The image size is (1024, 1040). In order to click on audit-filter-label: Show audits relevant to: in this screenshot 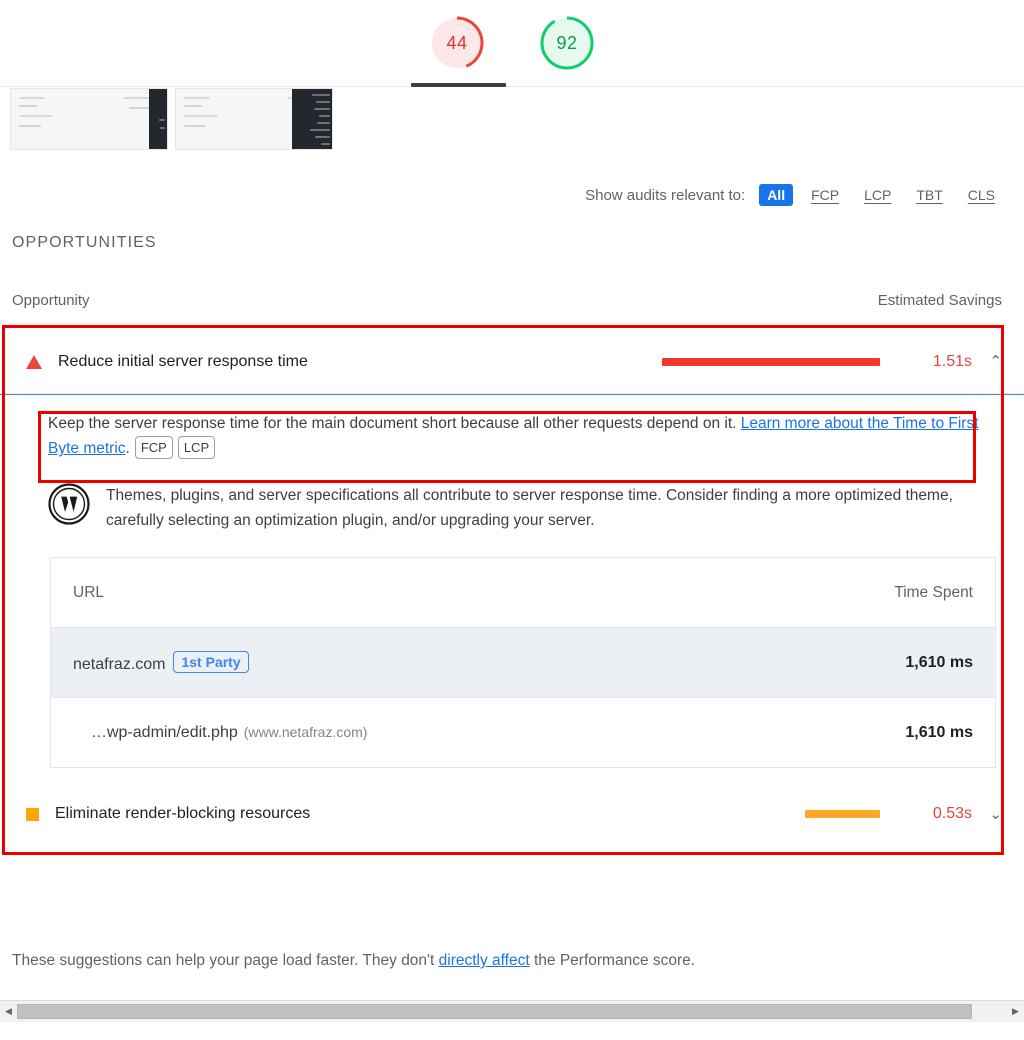, I will do `click(665, 195)`.